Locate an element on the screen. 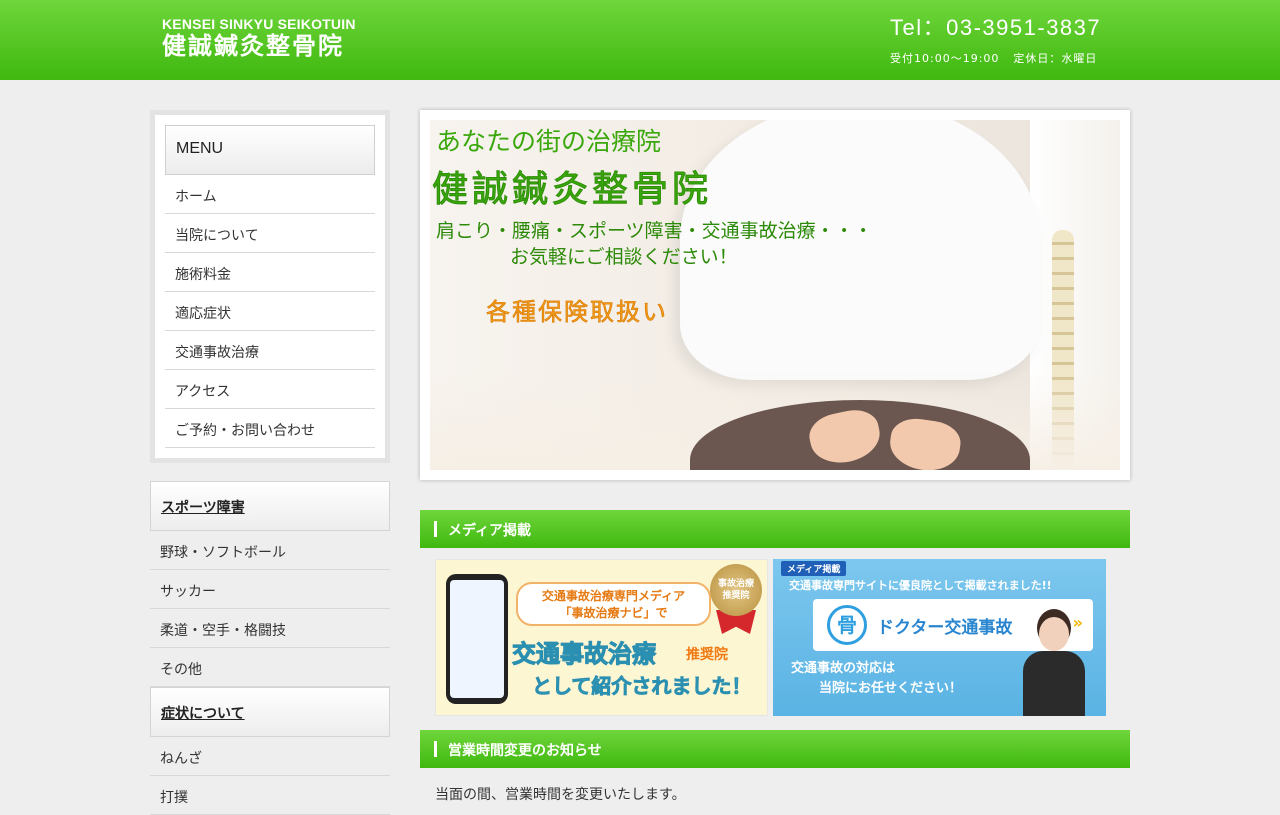  hero-consult: お気軽にご相談ください！ is located at coordinates (624, 257).